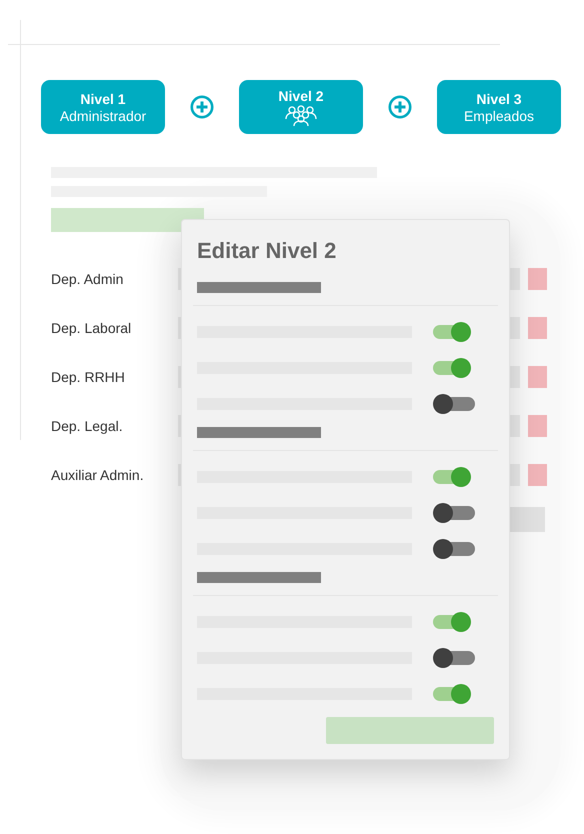  What do you see at coordinates (91, 328) in the screenshot?
I see `department-label: Dep. Laboral` at bounding box center [91, 328].